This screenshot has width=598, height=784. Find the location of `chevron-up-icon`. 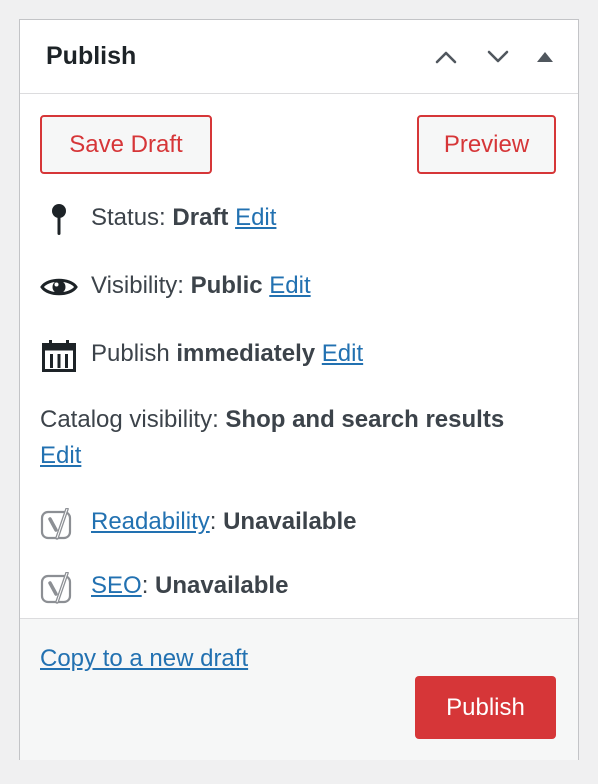

chevron-up-icon is located at coordinates (446, 57).